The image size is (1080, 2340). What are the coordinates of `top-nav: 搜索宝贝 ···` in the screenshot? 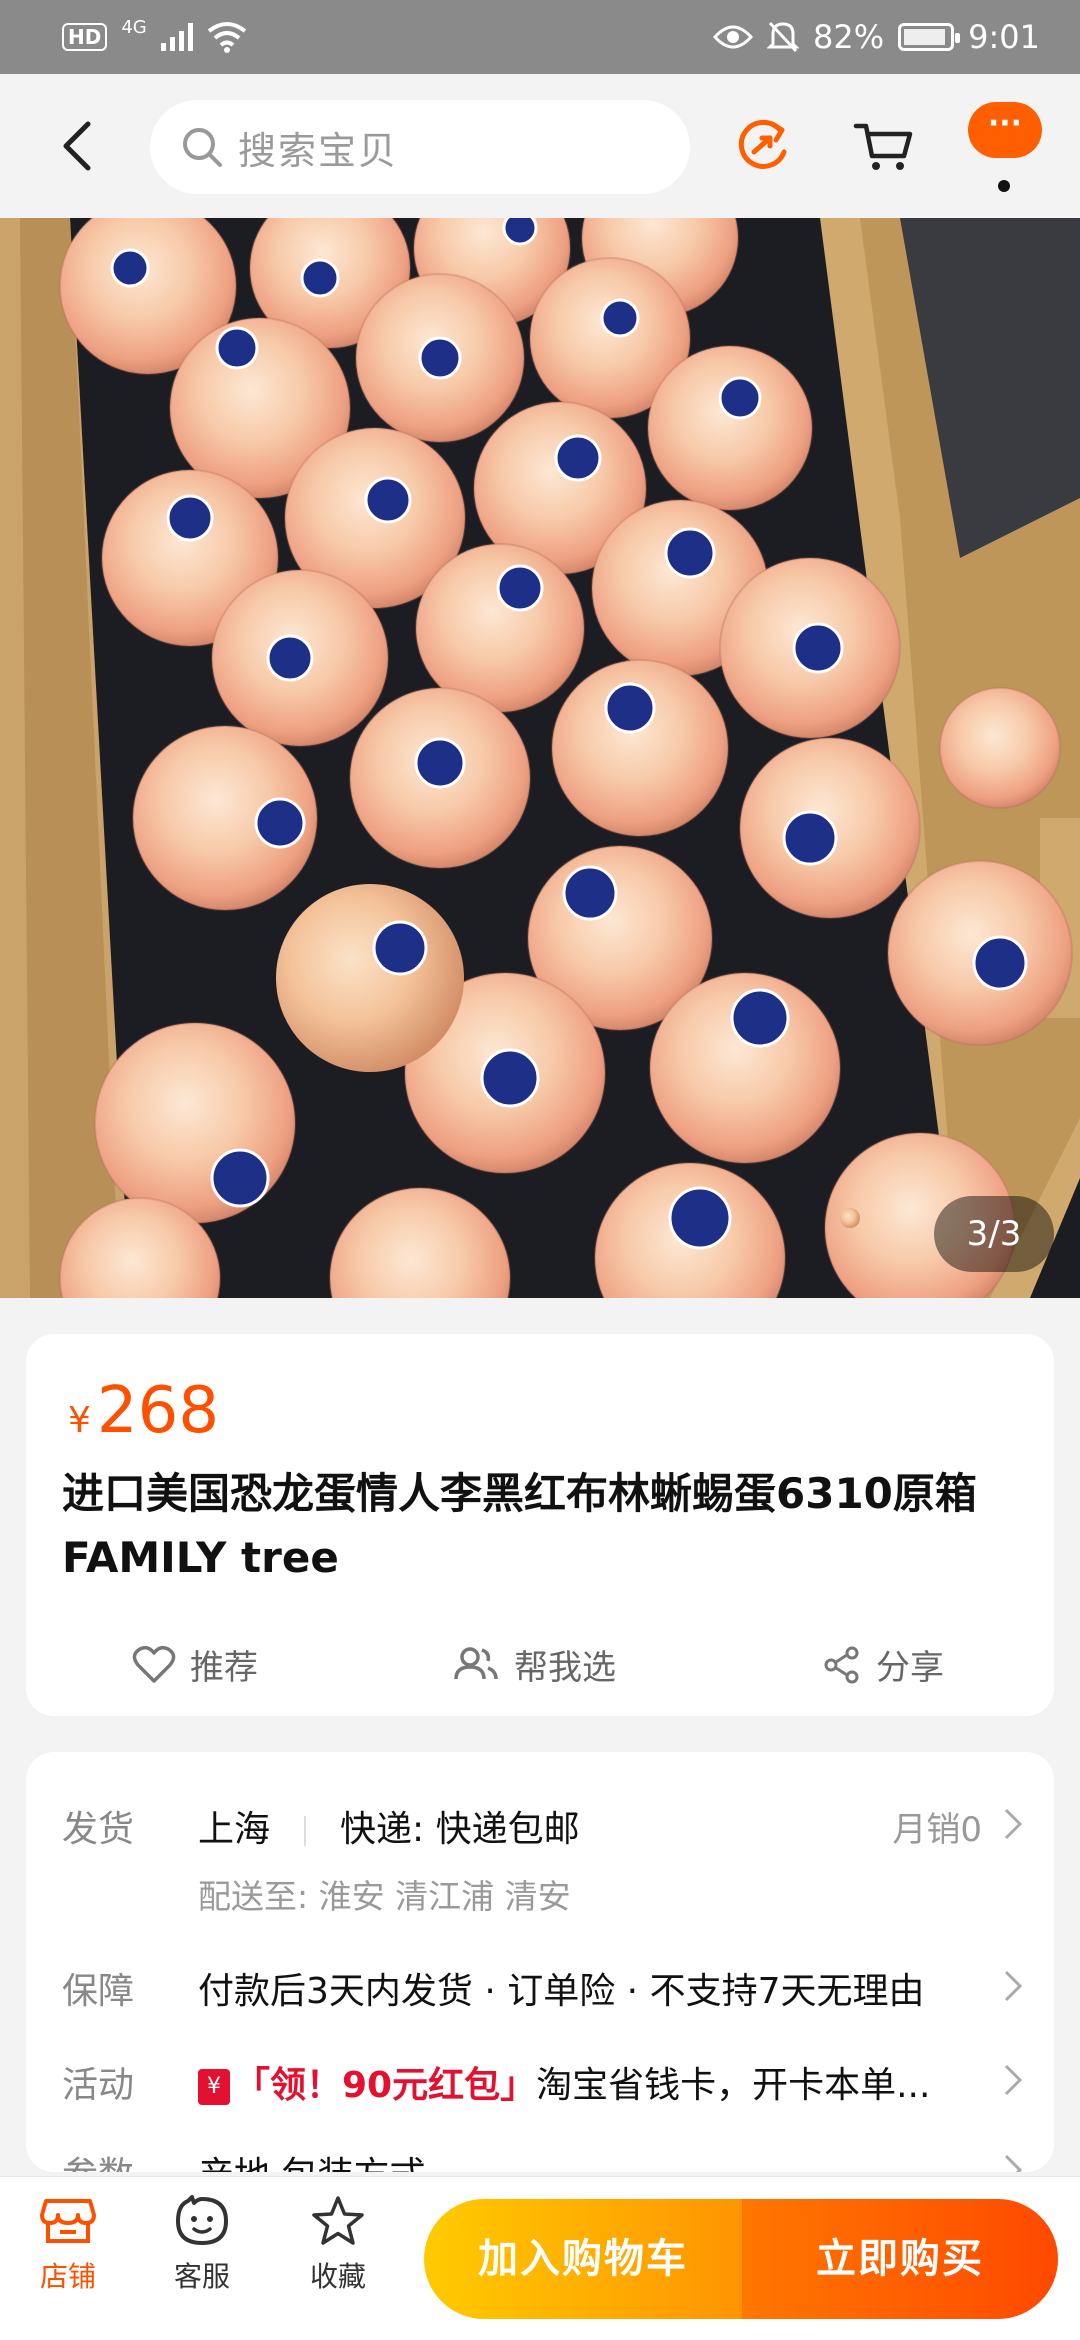 It's located at (540, 146).